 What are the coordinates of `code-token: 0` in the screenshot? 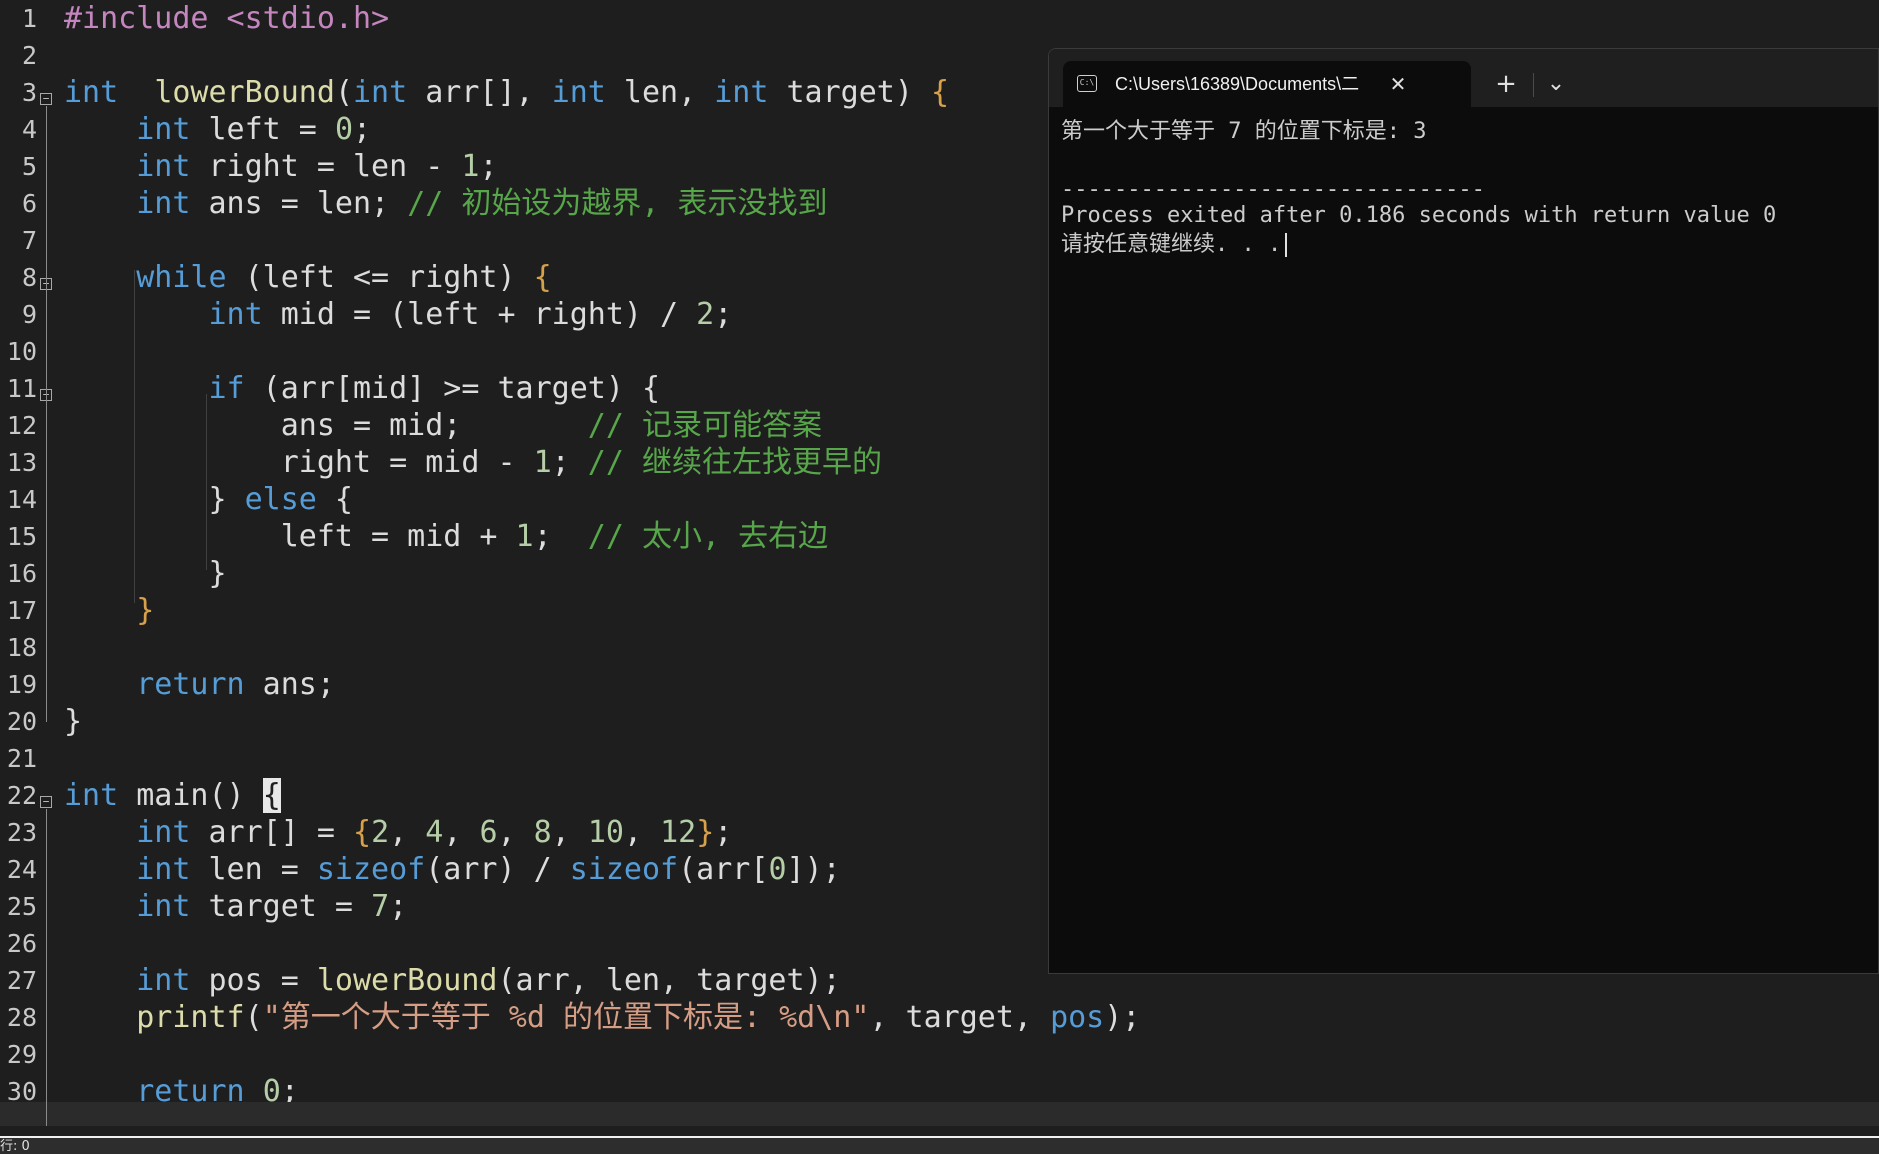 It's located at (777, 869).